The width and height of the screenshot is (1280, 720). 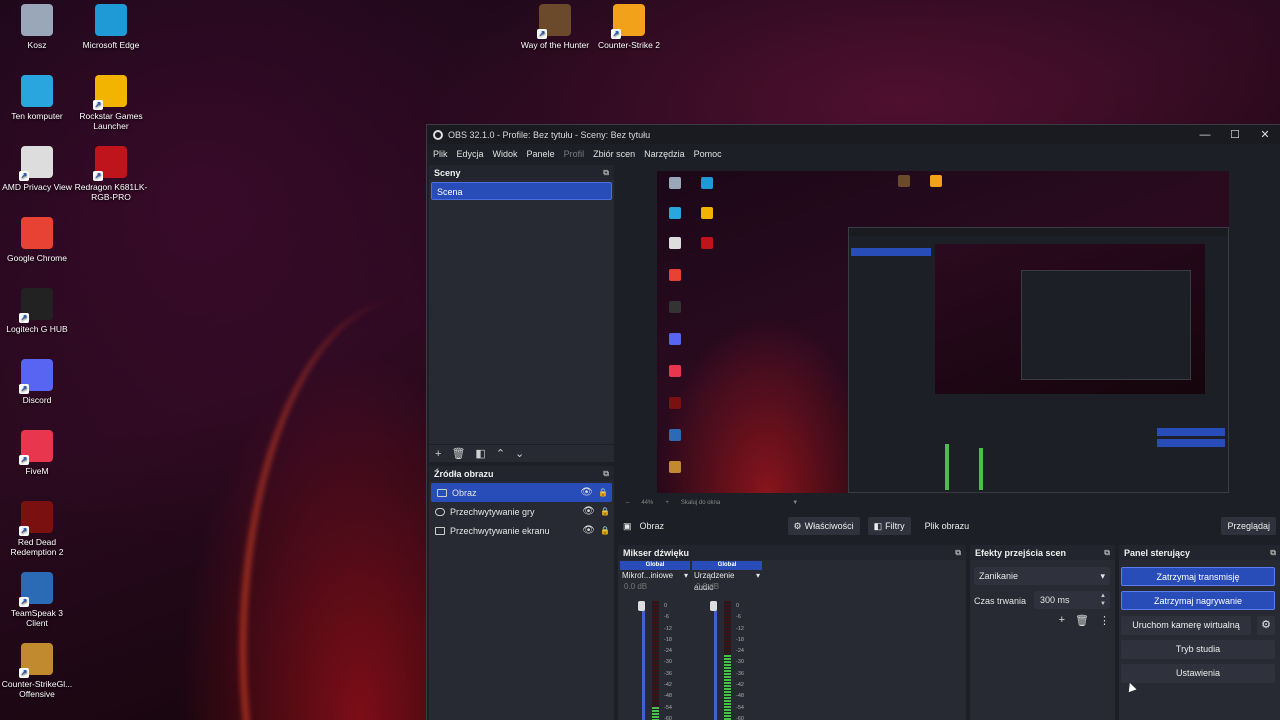 I want to click on minimize-button: —, so click(x=1205, y=135).